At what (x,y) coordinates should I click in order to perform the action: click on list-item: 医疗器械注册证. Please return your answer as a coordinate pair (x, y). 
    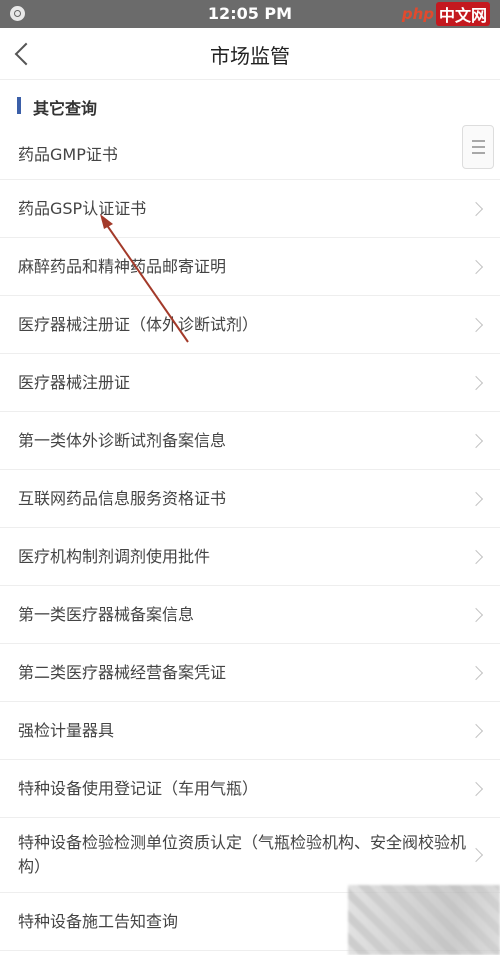
    Looking at the image, I should click on (250, 383).